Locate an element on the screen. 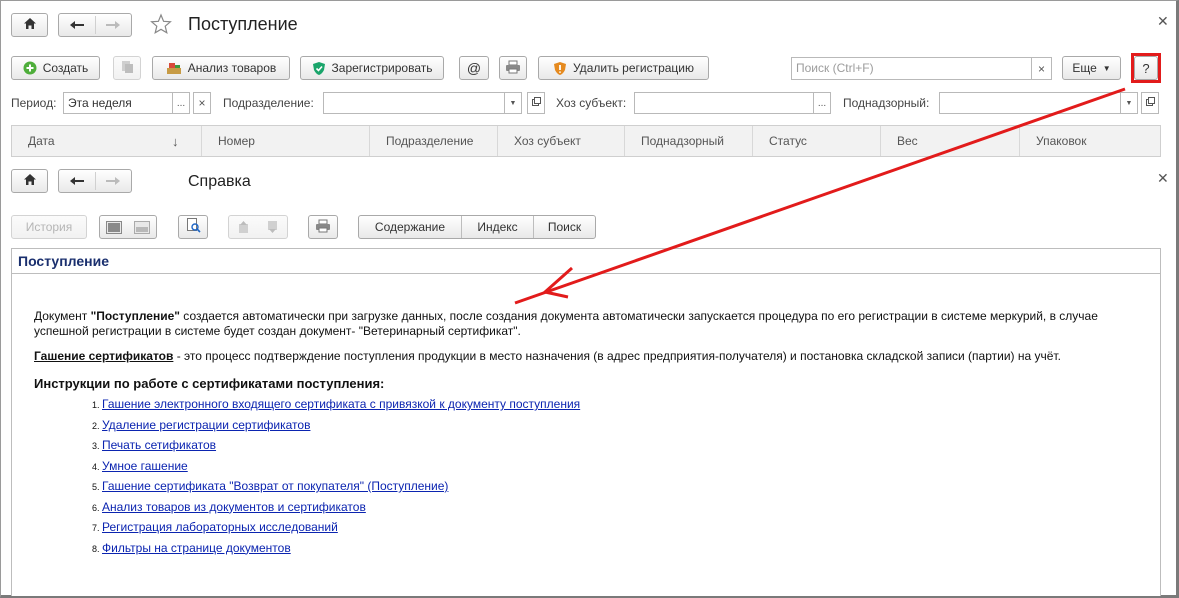  para1-prefix: Документ is located at coordinates (62, 316).